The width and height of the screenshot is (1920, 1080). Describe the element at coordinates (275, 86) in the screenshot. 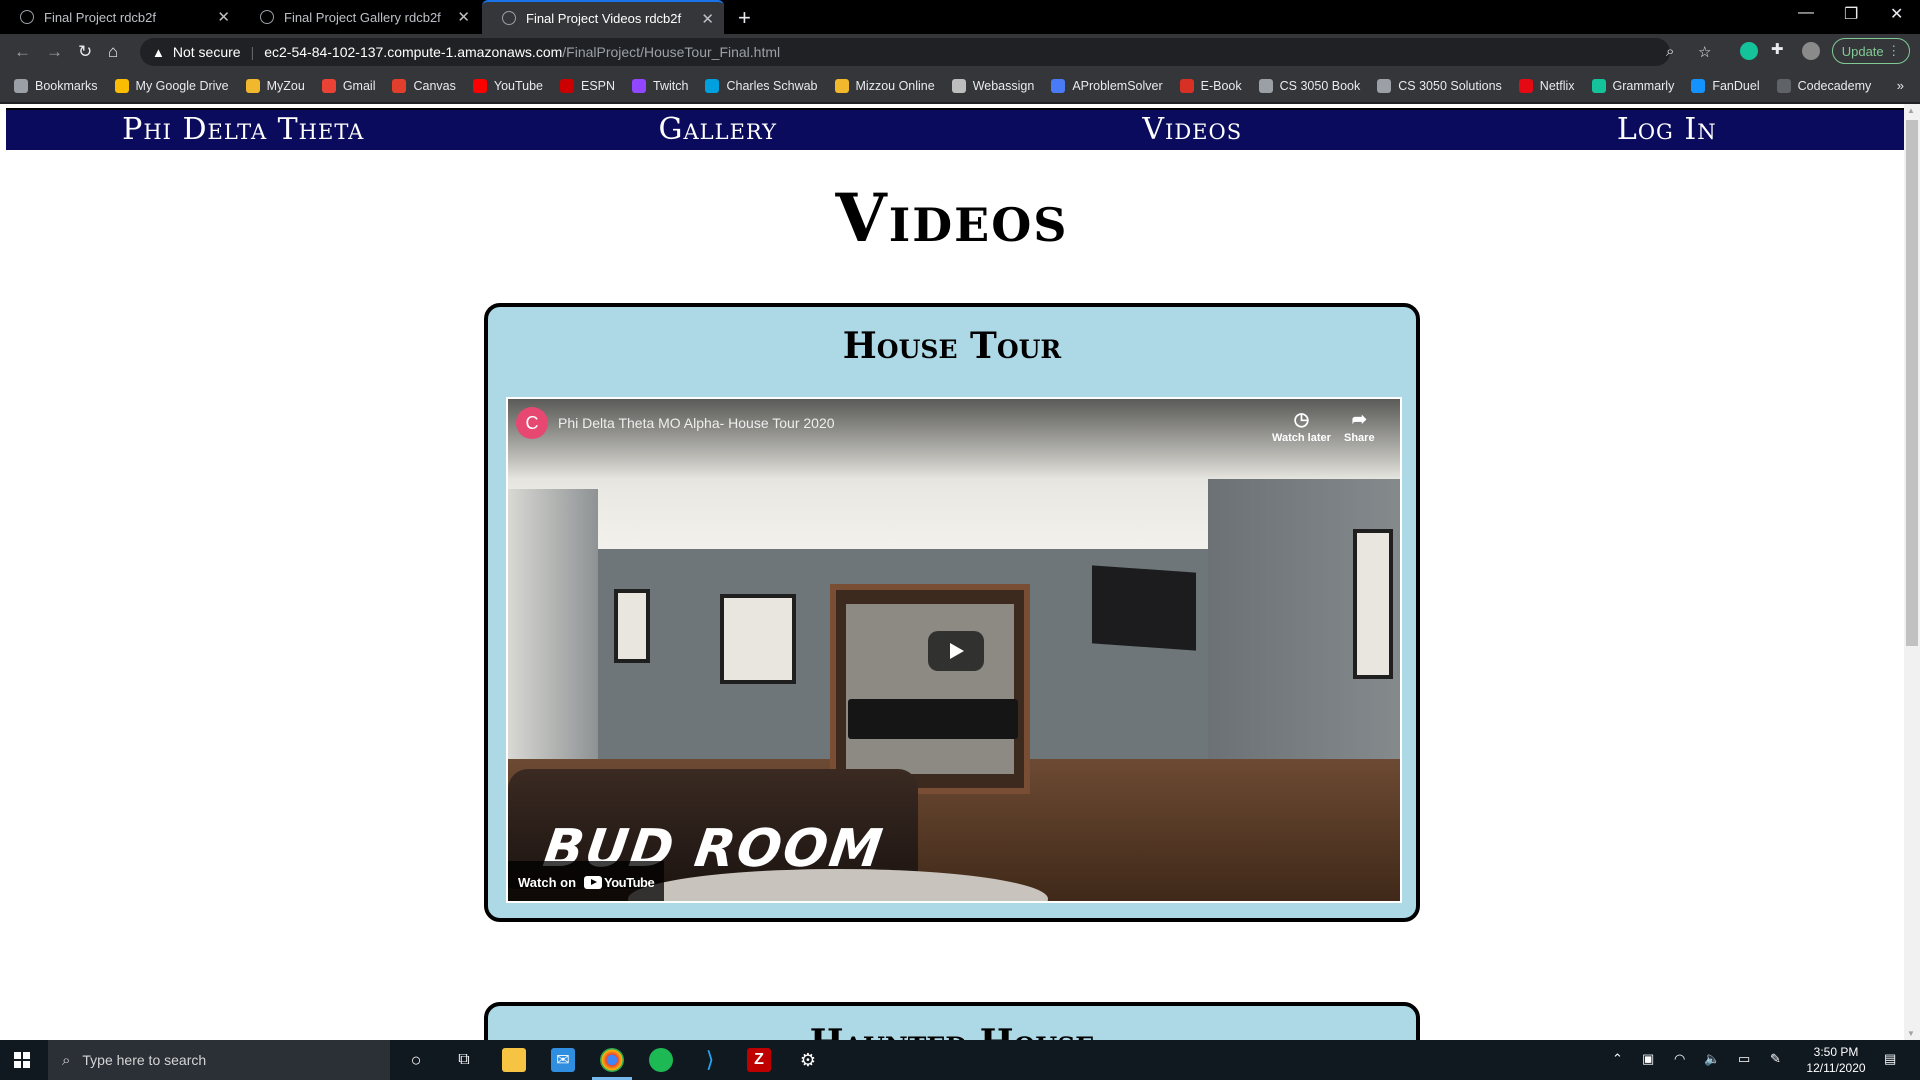

I see `bookmark-item: MyZou` at that location.